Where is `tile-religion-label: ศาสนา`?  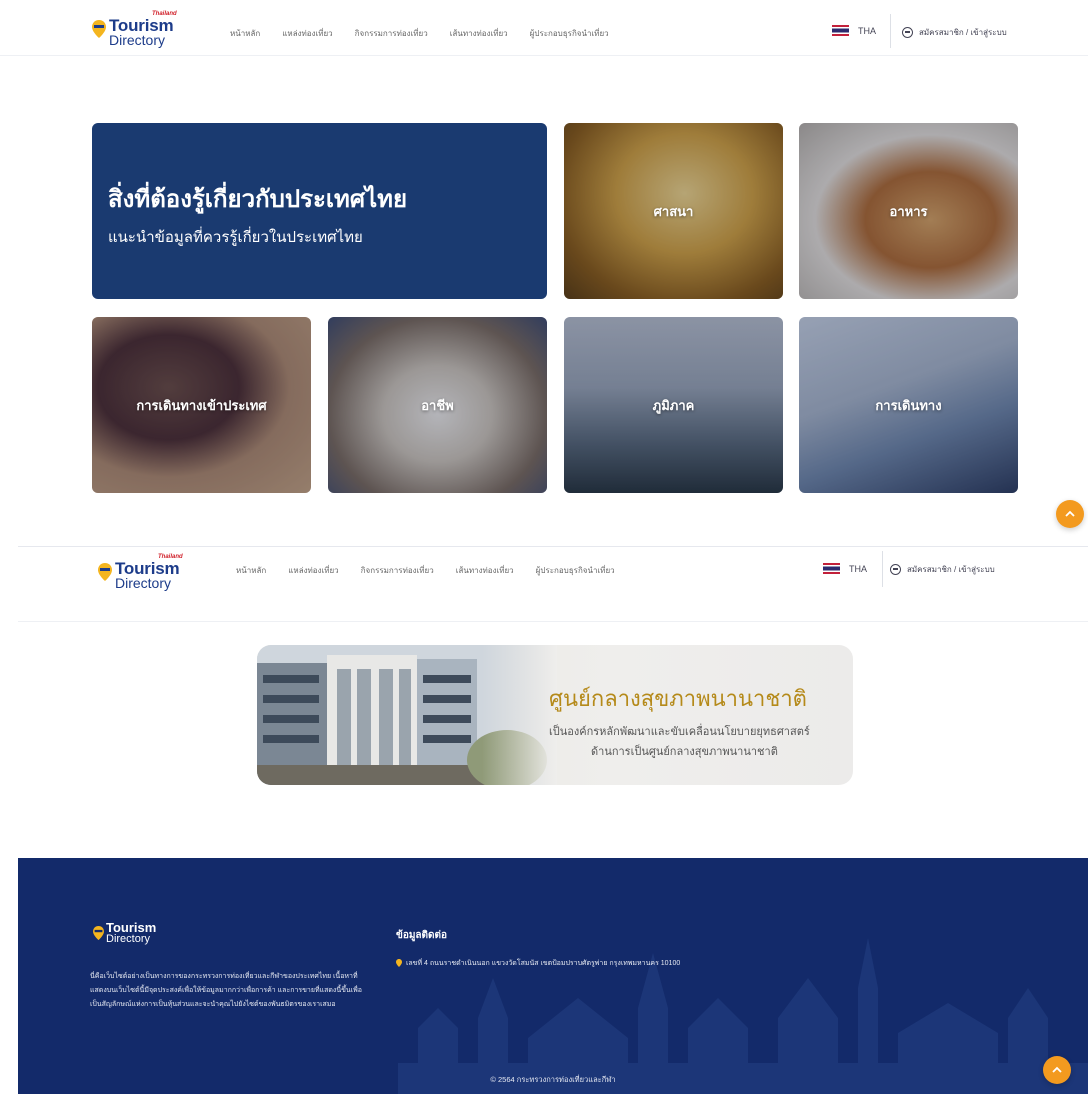
tile-religion-label: ศาสนา is located at coordinates (673, 211).